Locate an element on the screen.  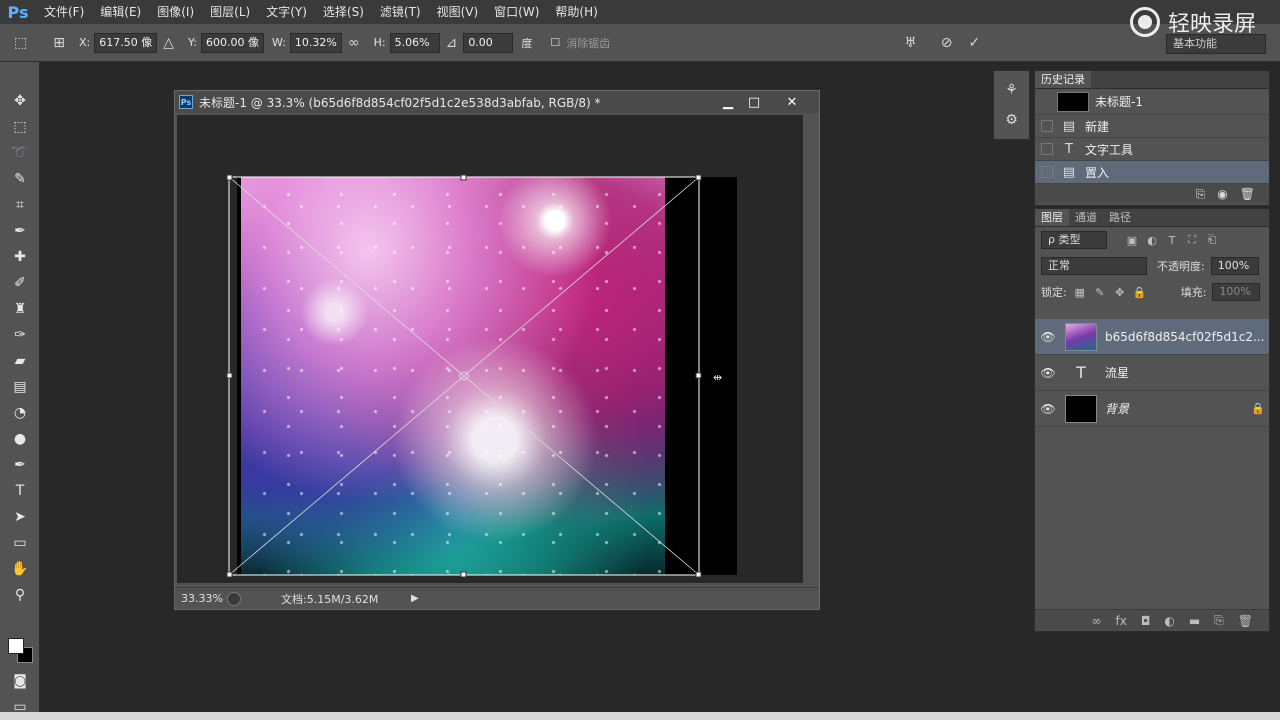
lock-row: 锁定: ▦ ✎ ✥ 🔒 填充: 100% is located at coordinates (1152, 292).